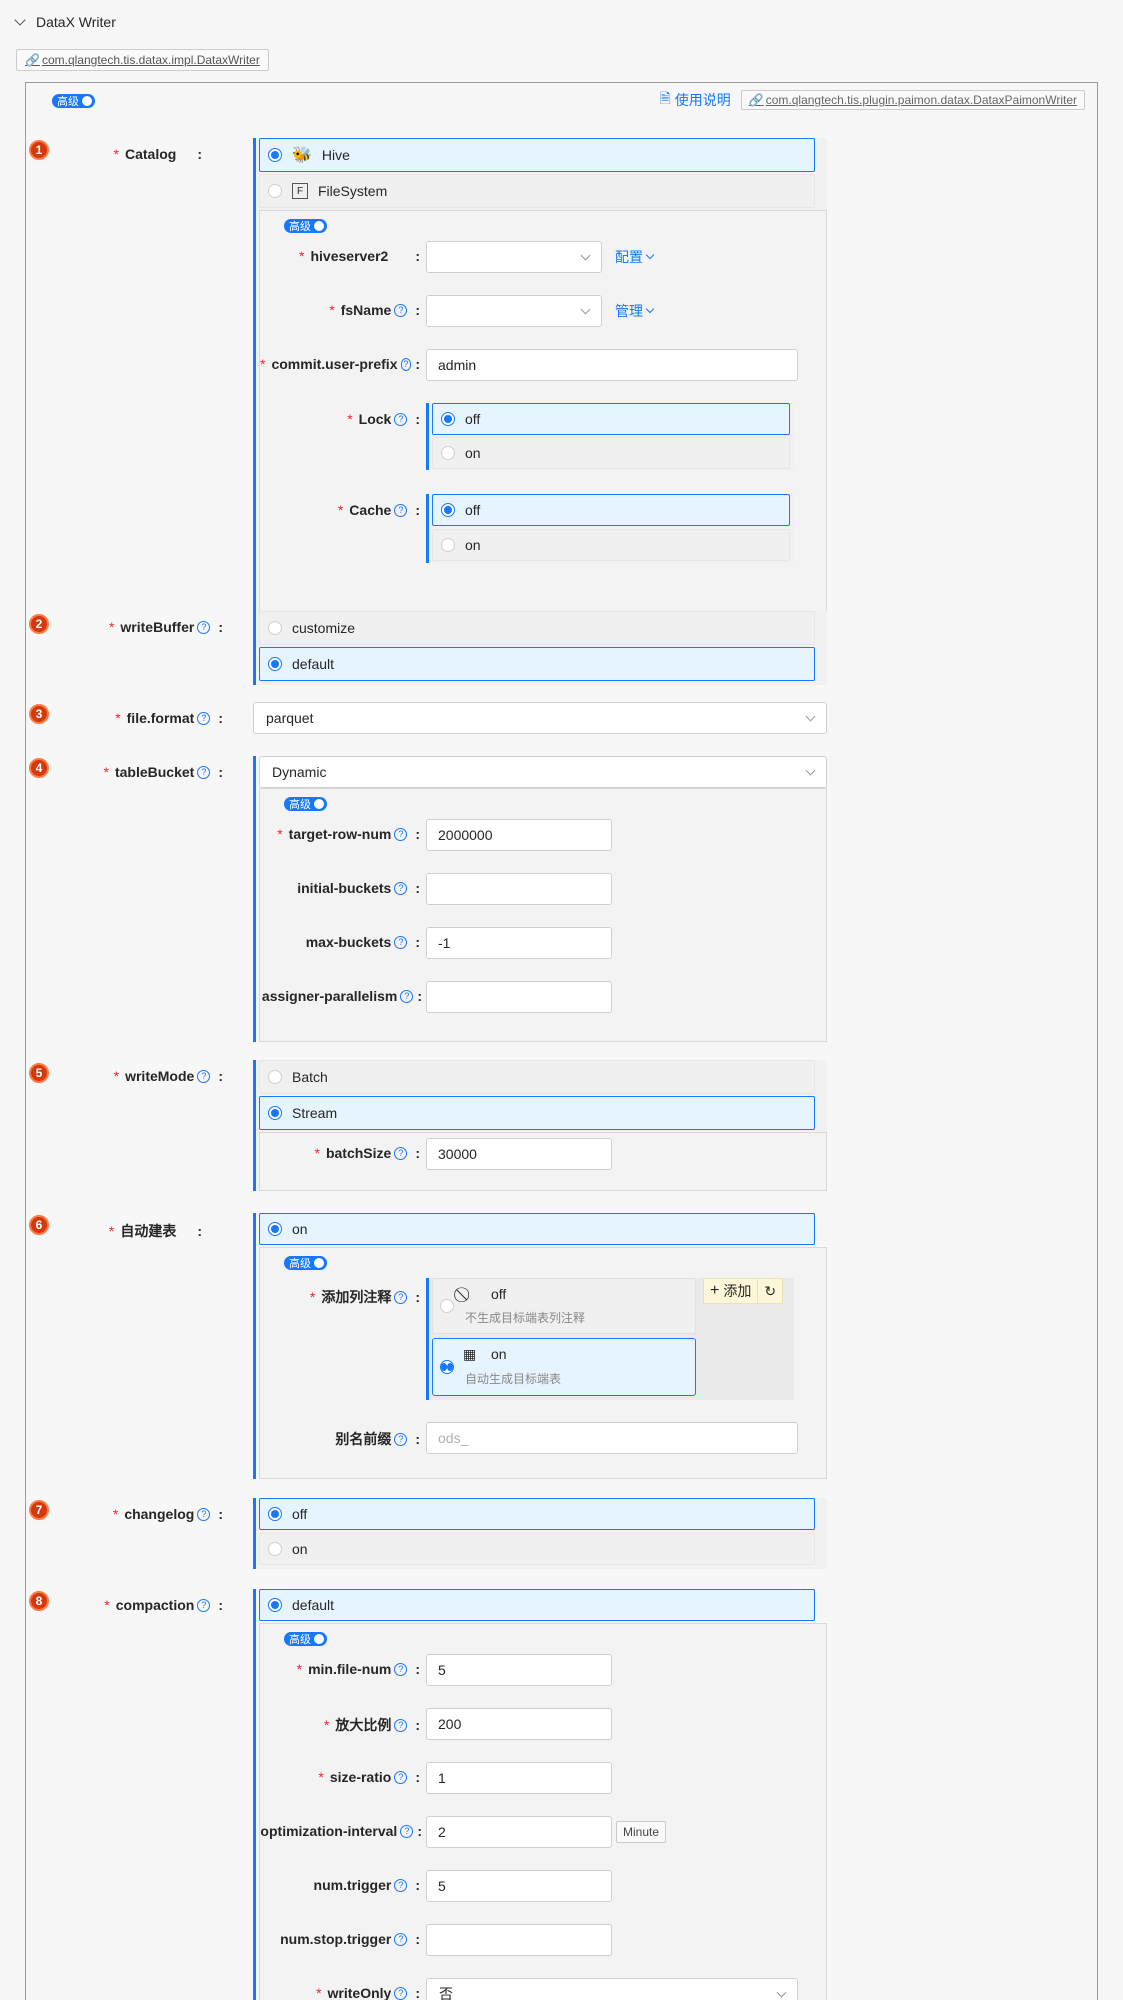  I want to click on num-stop-trigger-input, so click(519, 1940).